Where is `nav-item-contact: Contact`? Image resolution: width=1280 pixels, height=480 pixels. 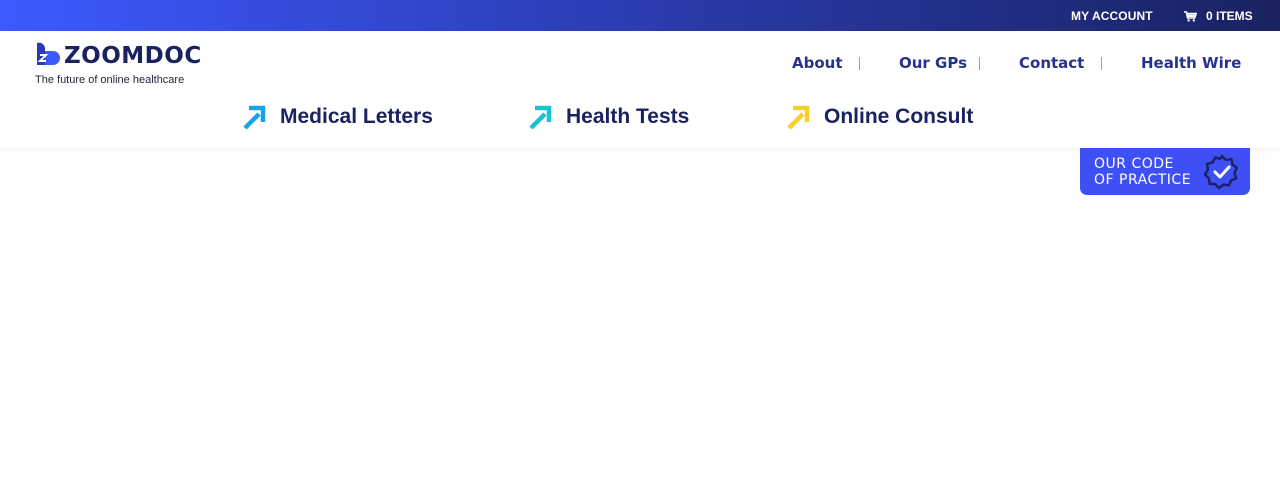
nav-item-contact: Contact is located at coordinates (1051, 63).